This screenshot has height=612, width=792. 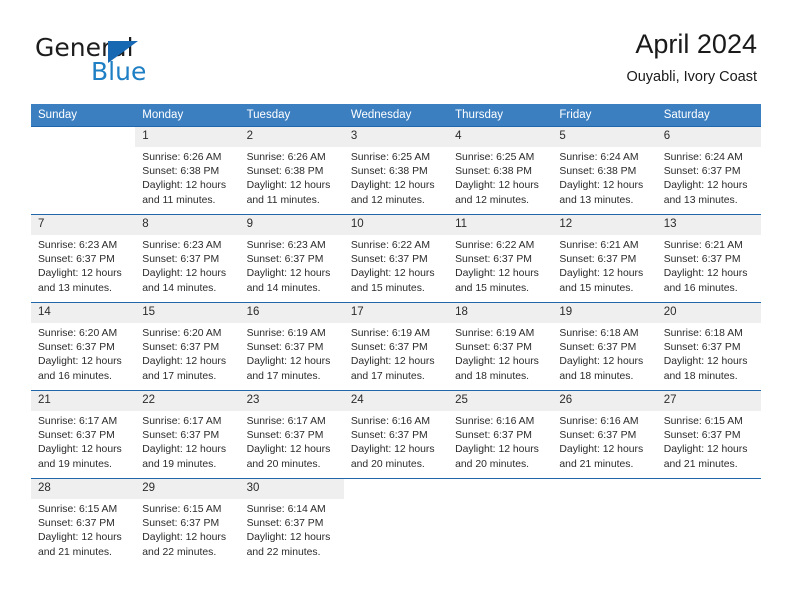 What do you see at coordinates (182, 509) in the screenshot?
I see `day-sunrise-text: Sunrise: 6:15 AM` at bounding box center [182, 509].